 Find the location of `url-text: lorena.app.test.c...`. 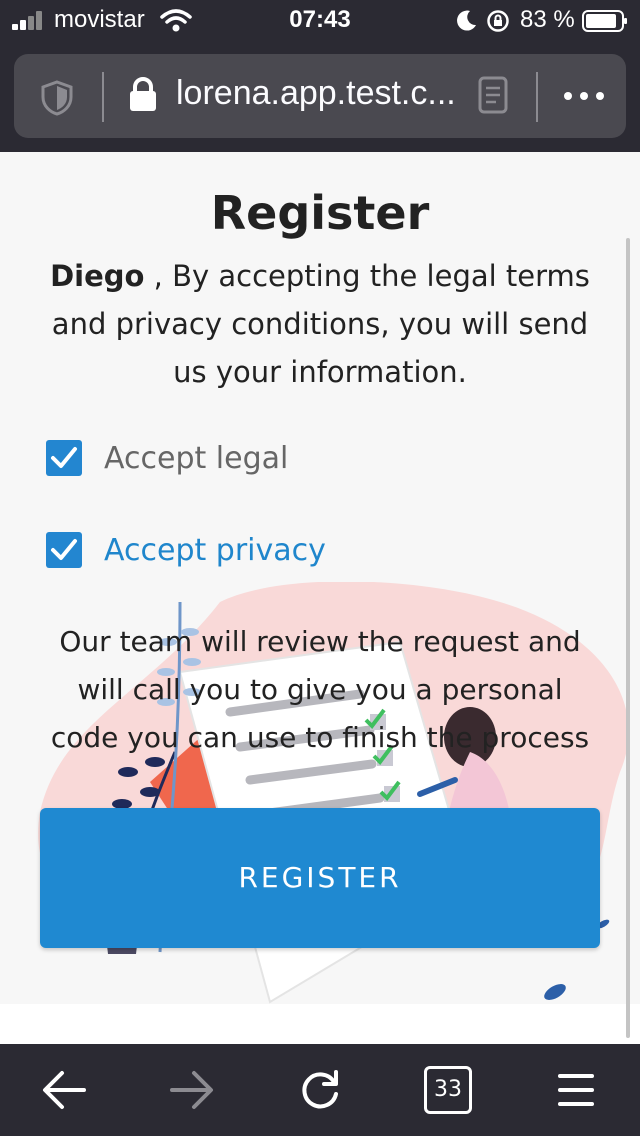

url-text: lorena.app.test.c... is located at coordinates (316, 93).